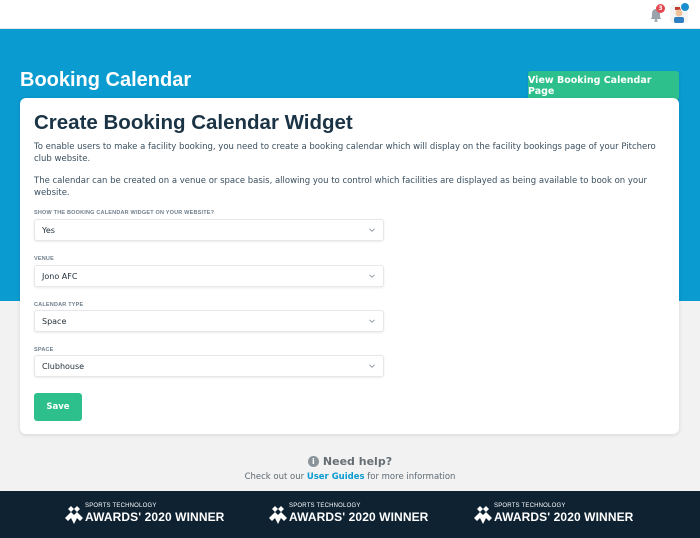 Image resolution: width=700 pixels, height=538 pixels. Describe the element at coordinates (44, 350) in the screenshot. I see `space-label: SPACE` at that location.